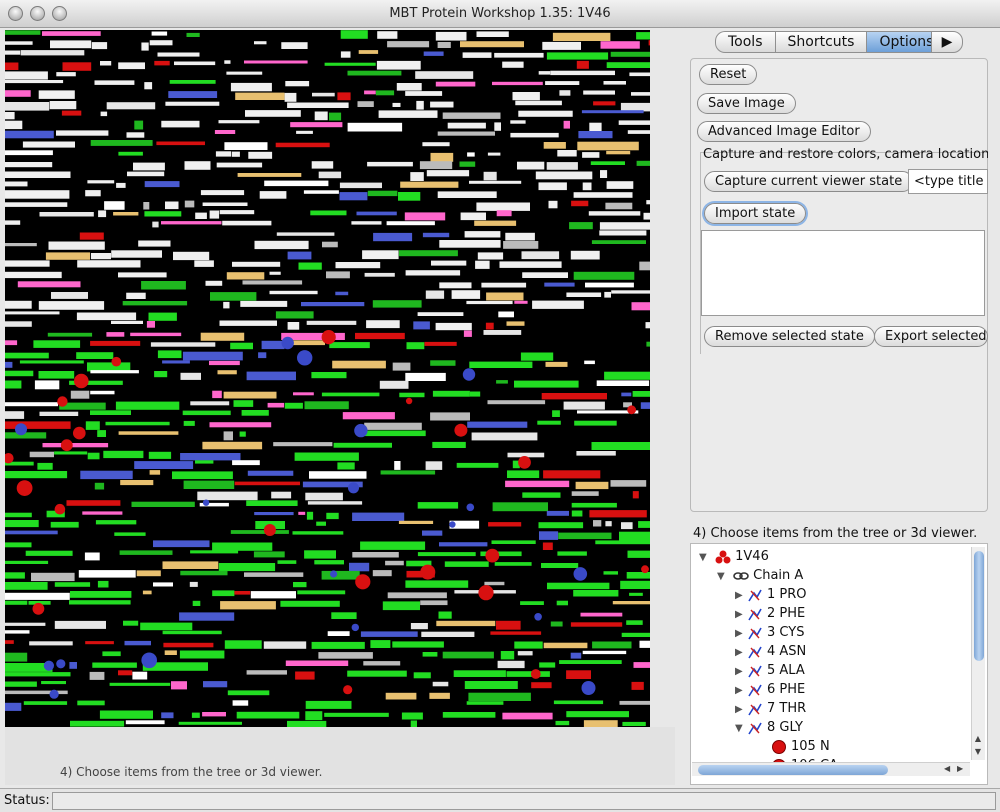  Describe the element at coordinates (978, 753) in the screenshot. I see `scroll-down-arrow-icon: ▼` at that location.